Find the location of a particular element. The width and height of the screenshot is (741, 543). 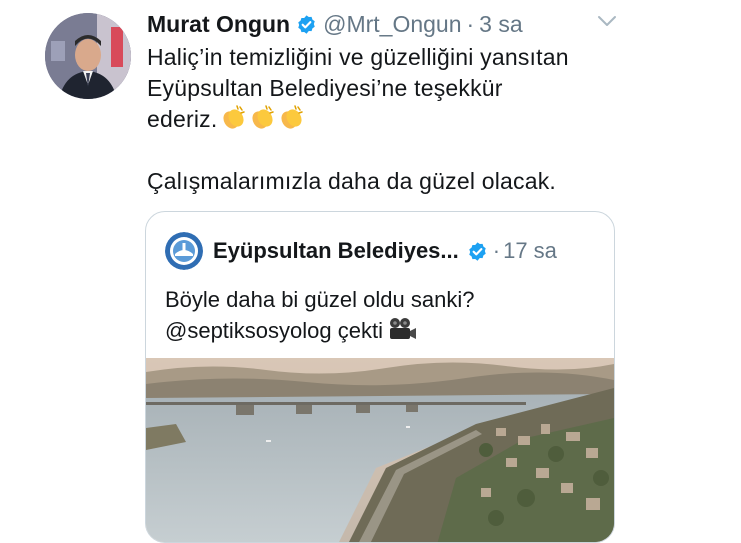

quoted-header: Eyüpsultan Belediyes... · 17 sa is located at coordinates (385, 251).